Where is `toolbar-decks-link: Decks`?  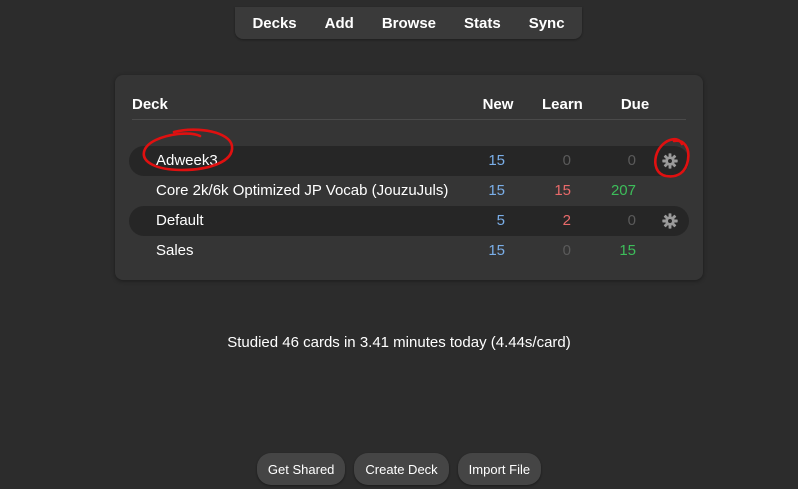
toolbar-decks-link: Decks is located at coordinates (274, 23).